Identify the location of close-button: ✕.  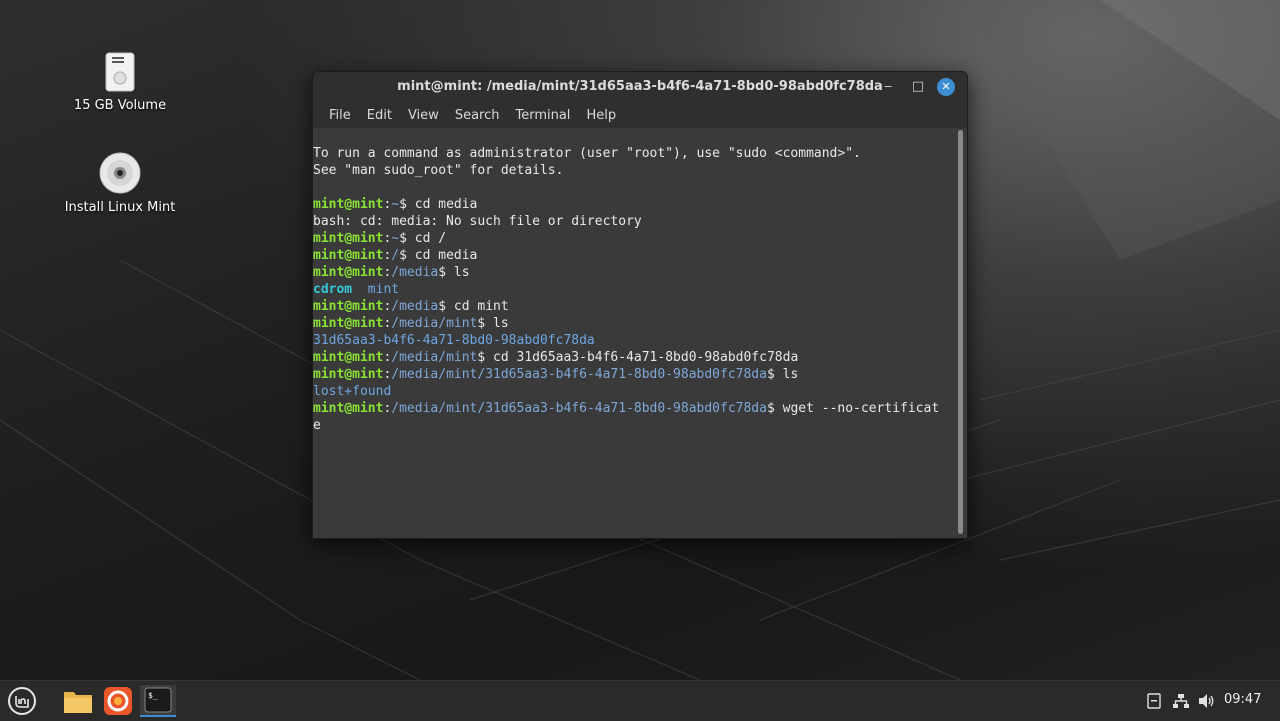
(946, 87).